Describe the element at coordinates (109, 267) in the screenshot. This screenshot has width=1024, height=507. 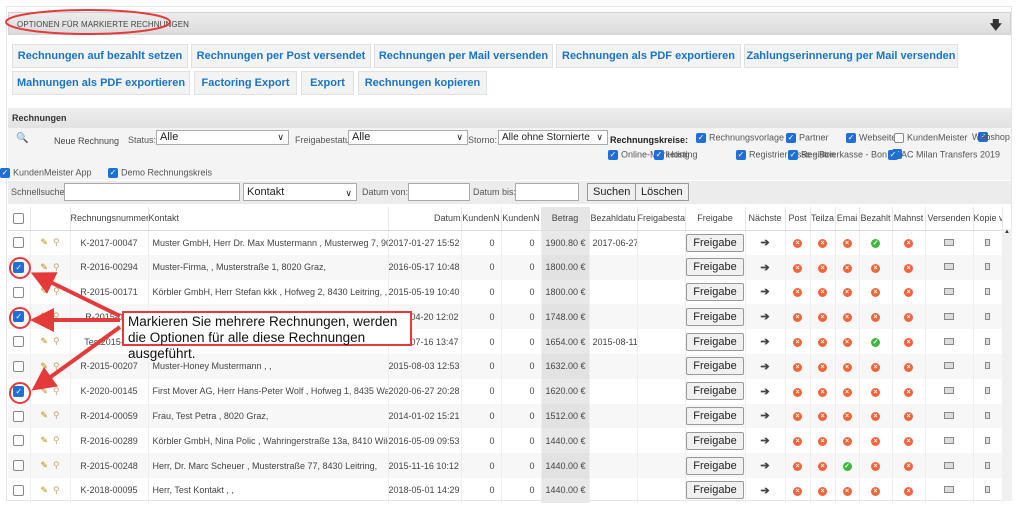
I see `invoice-number: R-2016-00294` at that location.